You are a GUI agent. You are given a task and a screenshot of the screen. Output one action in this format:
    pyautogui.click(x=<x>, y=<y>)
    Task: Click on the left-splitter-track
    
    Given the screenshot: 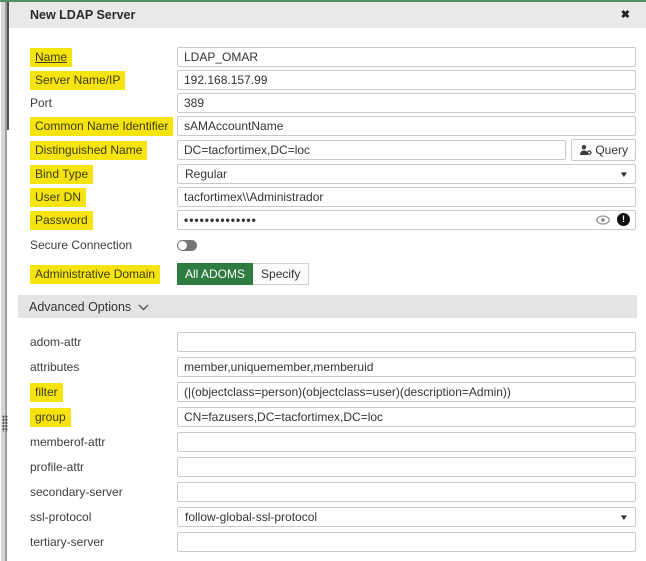 What is the action you would take?
    pyautogui.click(x=4, y=280)
    